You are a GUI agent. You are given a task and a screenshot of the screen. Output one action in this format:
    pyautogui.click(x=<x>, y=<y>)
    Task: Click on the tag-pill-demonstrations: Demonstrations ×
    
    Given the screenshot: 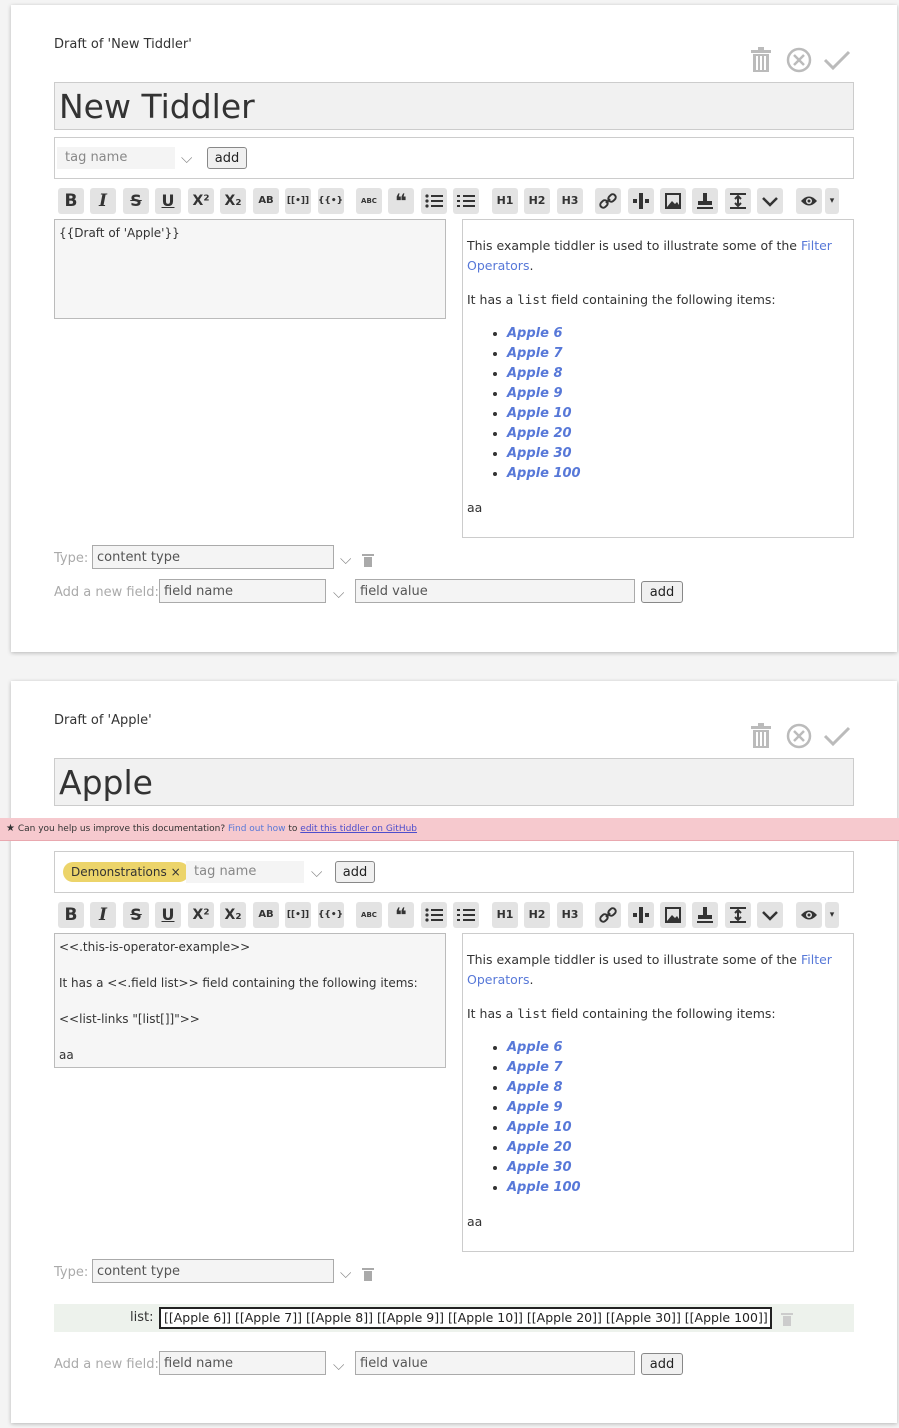 What is the action you would take?
    pyautogui.click(x=126, y=872)
    